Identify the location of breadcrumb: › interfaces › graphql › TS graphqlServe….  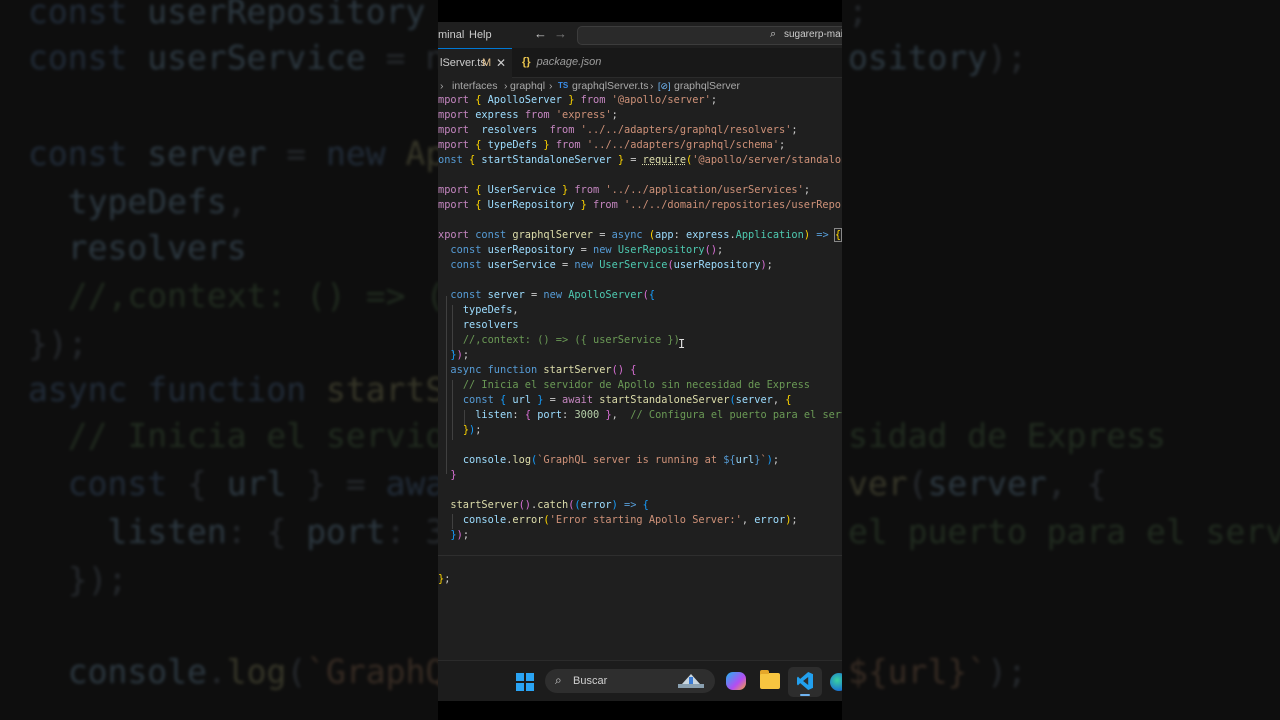
(640, 86).